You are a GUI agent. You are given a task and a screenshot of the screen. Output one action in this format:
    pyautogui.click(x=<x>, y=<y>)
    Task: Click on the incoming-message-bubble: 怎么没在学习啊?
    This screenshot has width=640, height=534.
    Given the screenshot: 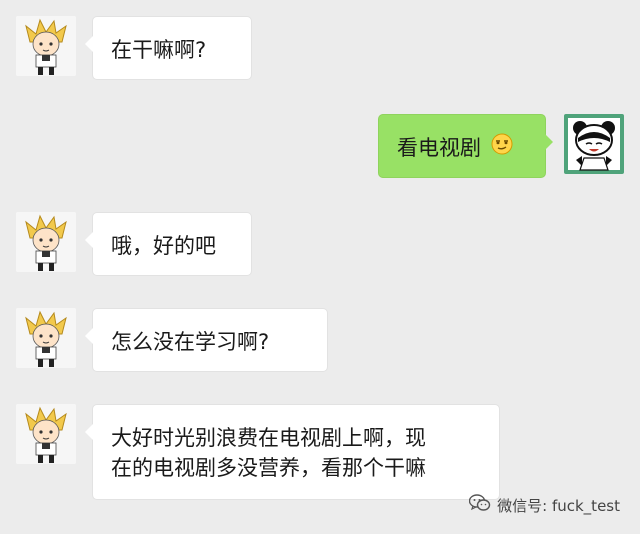 What is the action you would take?
    pyautogui.click(x=206, y=340)
    